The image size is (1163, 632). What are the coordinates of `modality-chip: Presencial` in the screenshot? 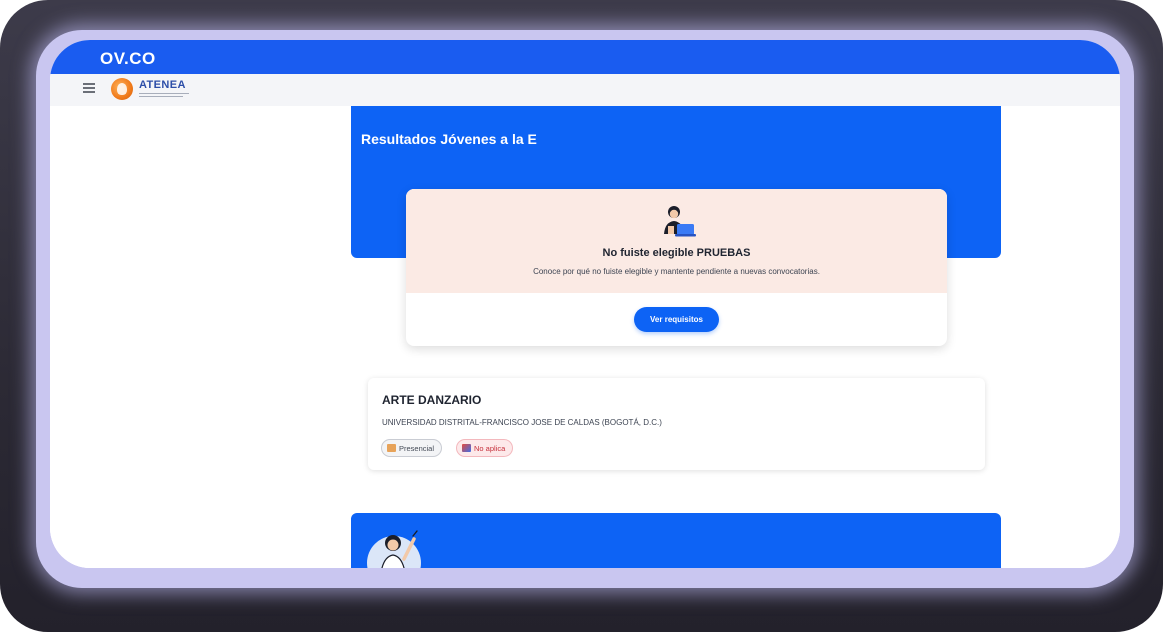 It's located at (412, 448).